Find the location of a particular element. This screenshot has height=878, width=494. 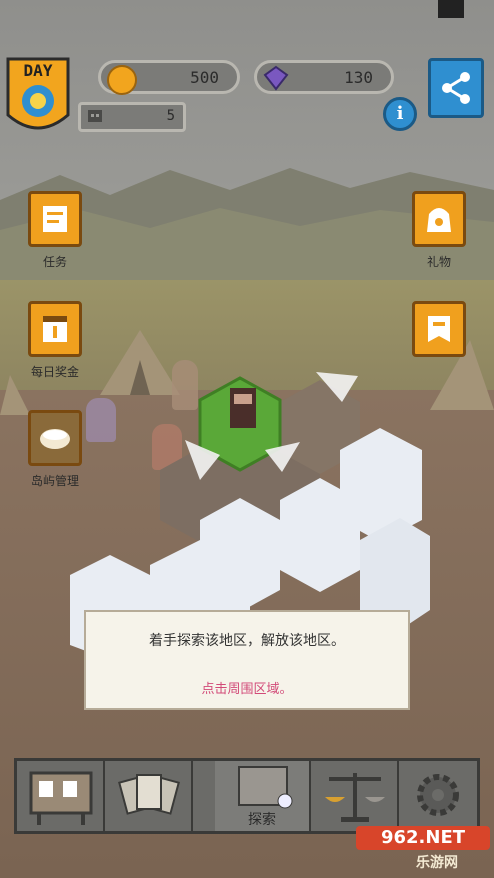

population-value: 5 is located at coordinates (170, 116).